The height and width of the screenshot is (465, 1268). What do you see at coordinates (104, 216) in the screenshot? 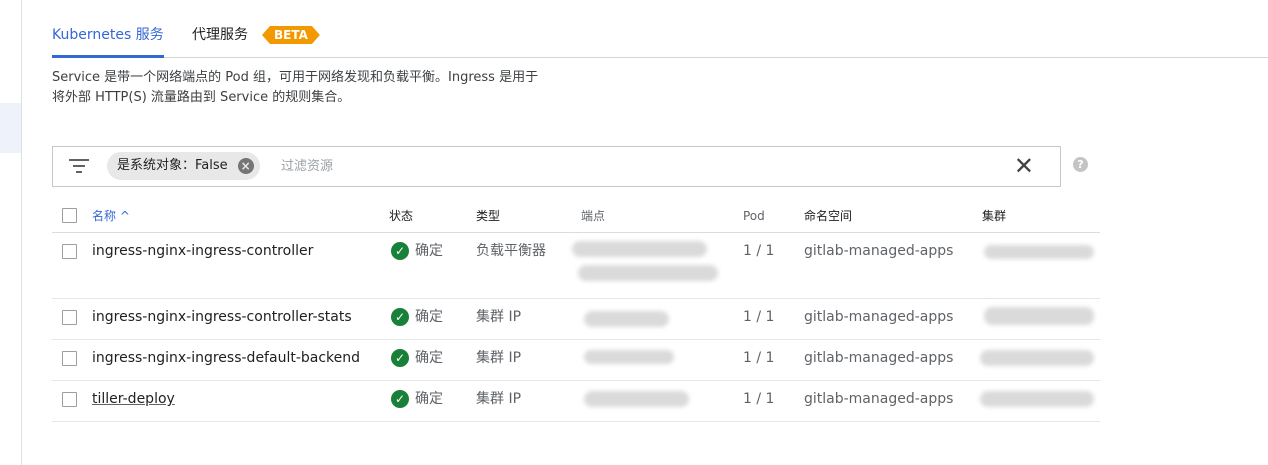
I see `column-name-label: 名称` at bounding box center [104, 216].